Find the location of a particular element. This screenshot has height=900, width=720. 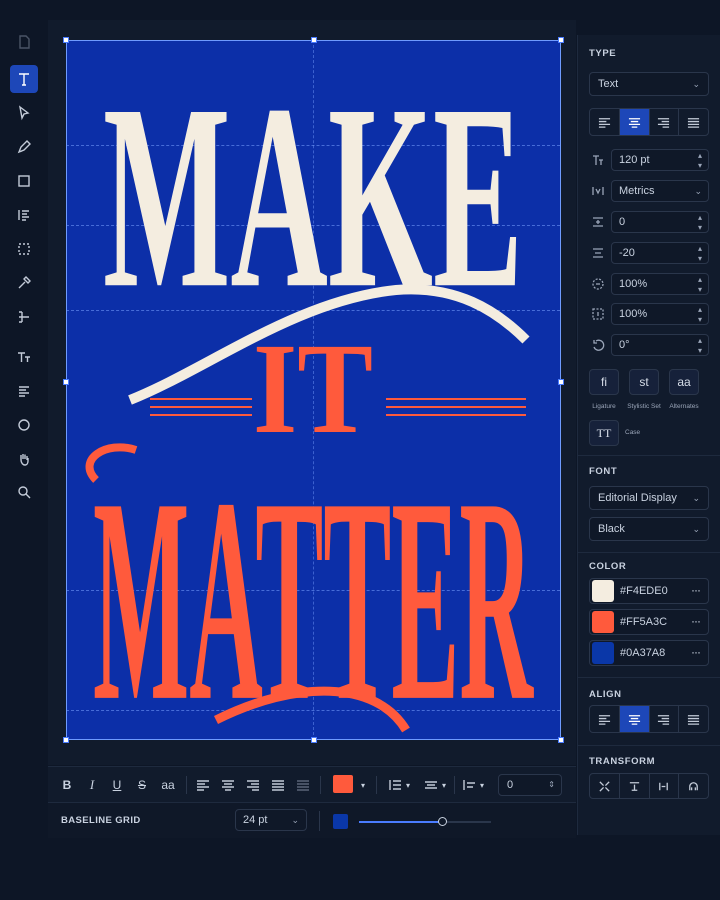

justify-icon is located at coordinates (278, 785).